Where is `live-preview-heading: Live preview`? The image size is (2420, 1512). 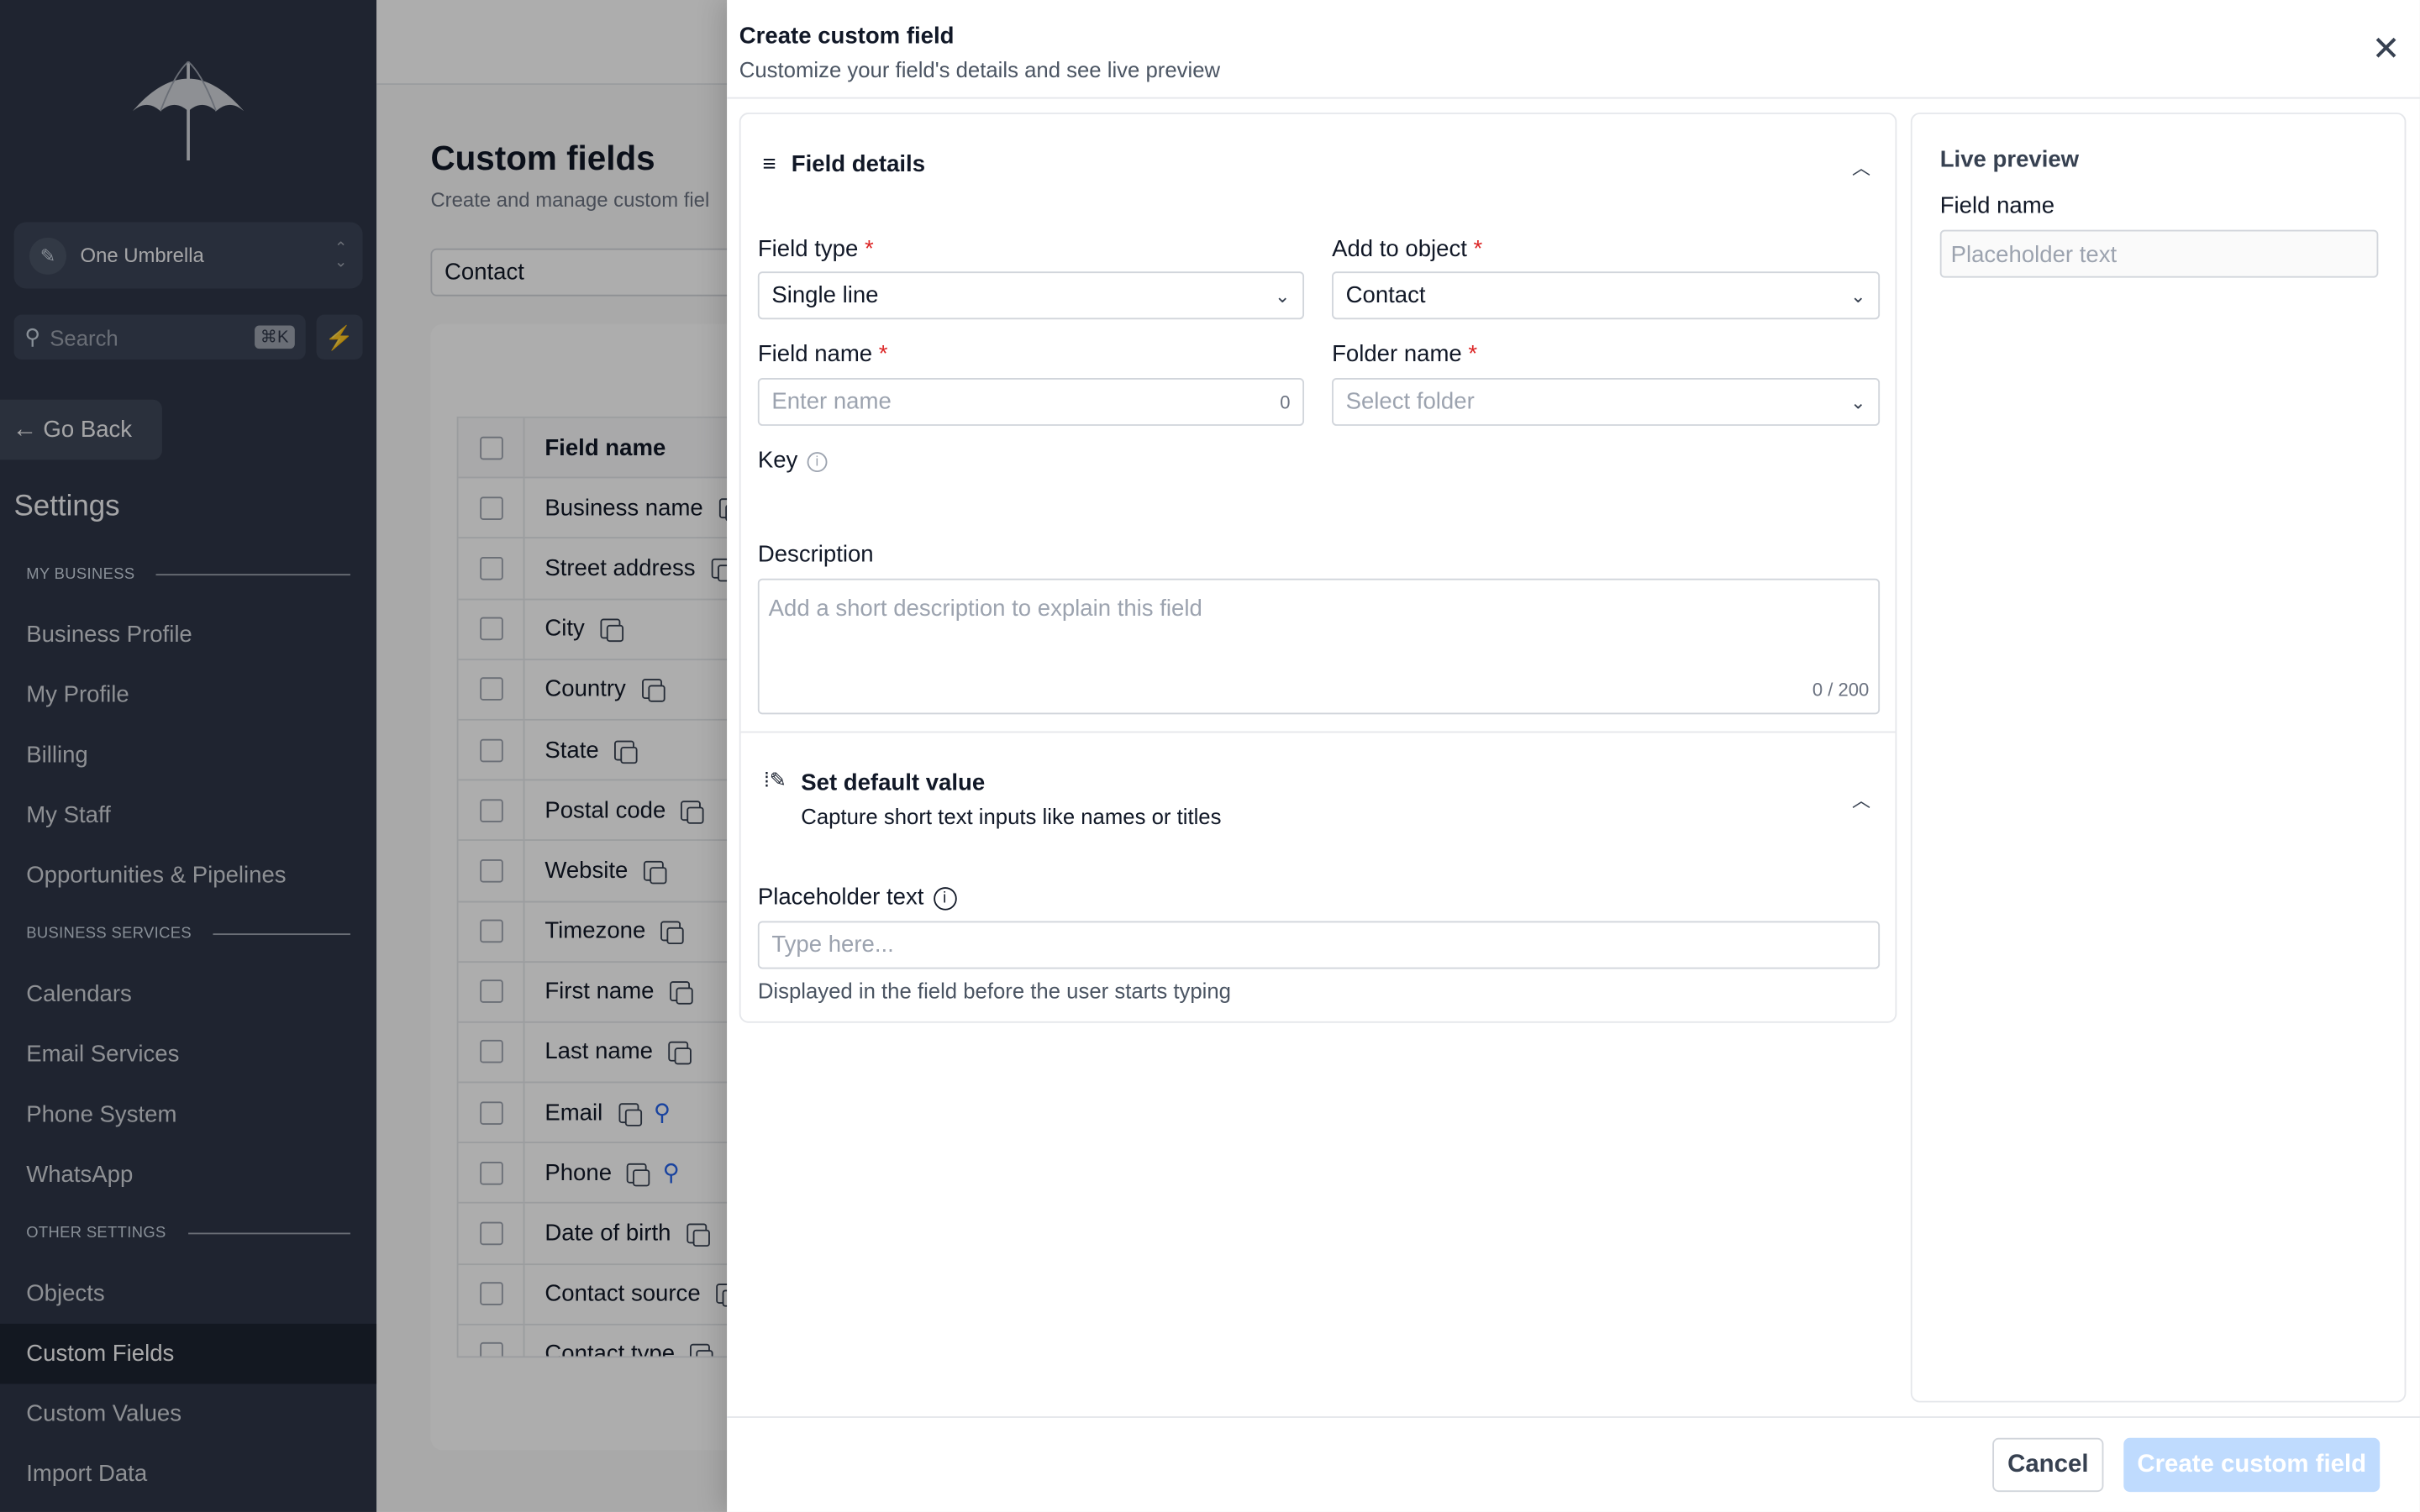 live-preview-heading: Live preview is located at coordinates (2009, 159).